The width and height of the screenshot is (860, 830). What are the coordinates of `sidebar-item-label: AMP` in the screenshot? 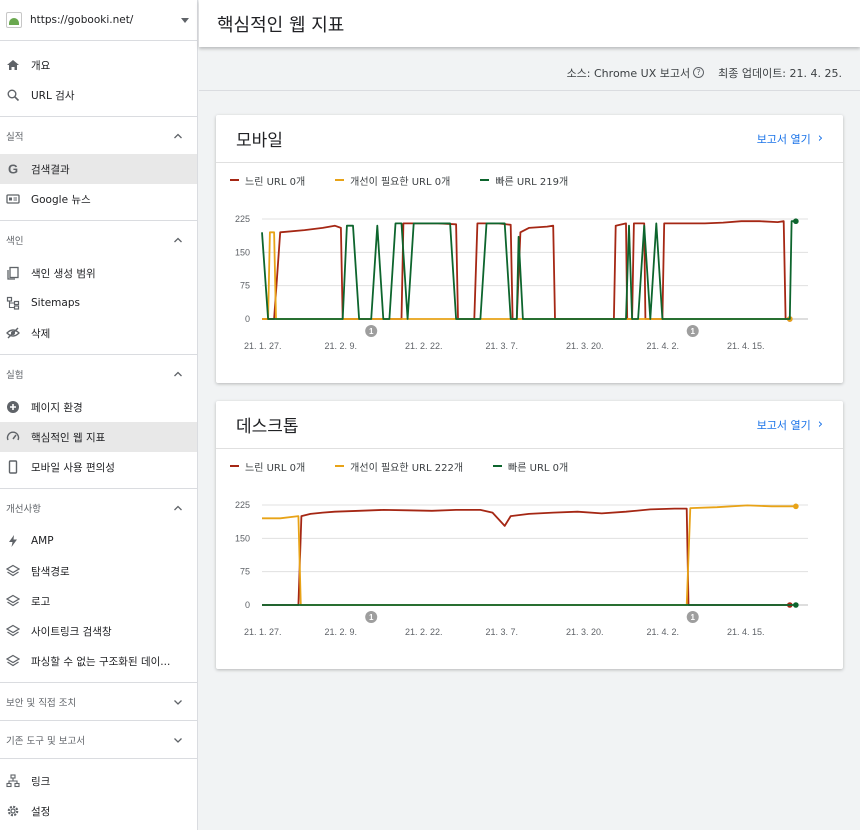 It's located at (42, 541).